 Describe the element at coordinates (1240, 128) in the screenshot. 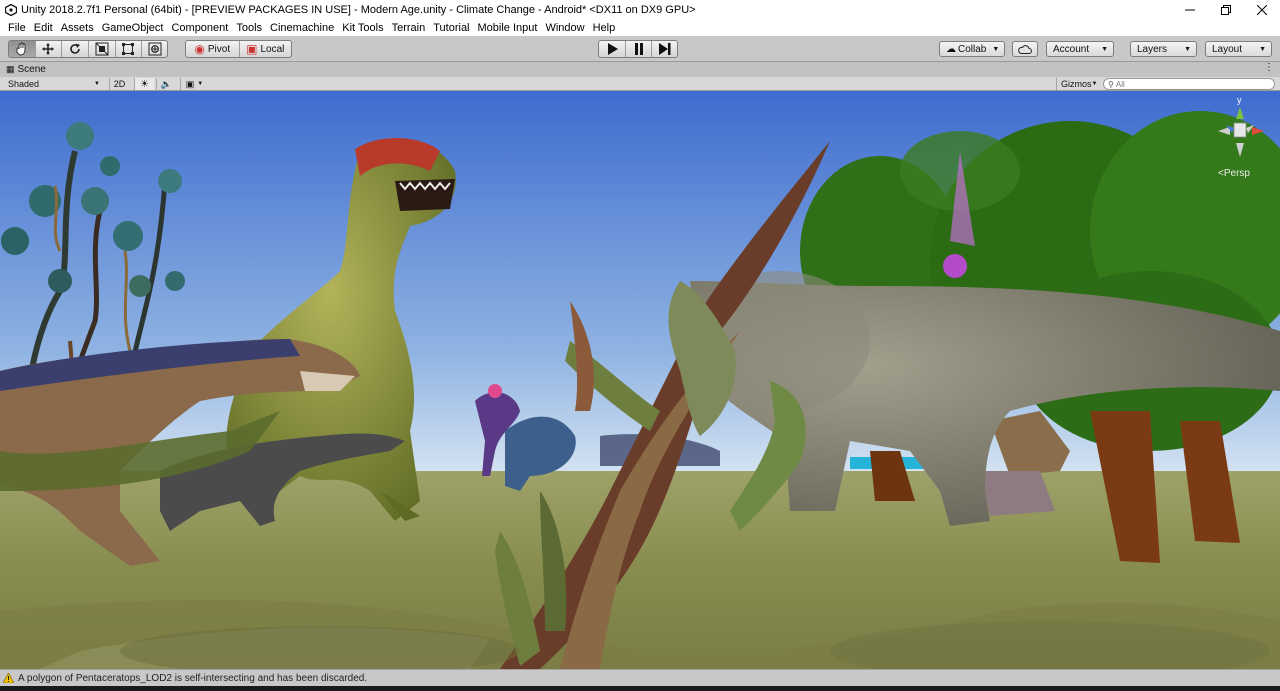

I see `orientation-gizmo: y` at that location.